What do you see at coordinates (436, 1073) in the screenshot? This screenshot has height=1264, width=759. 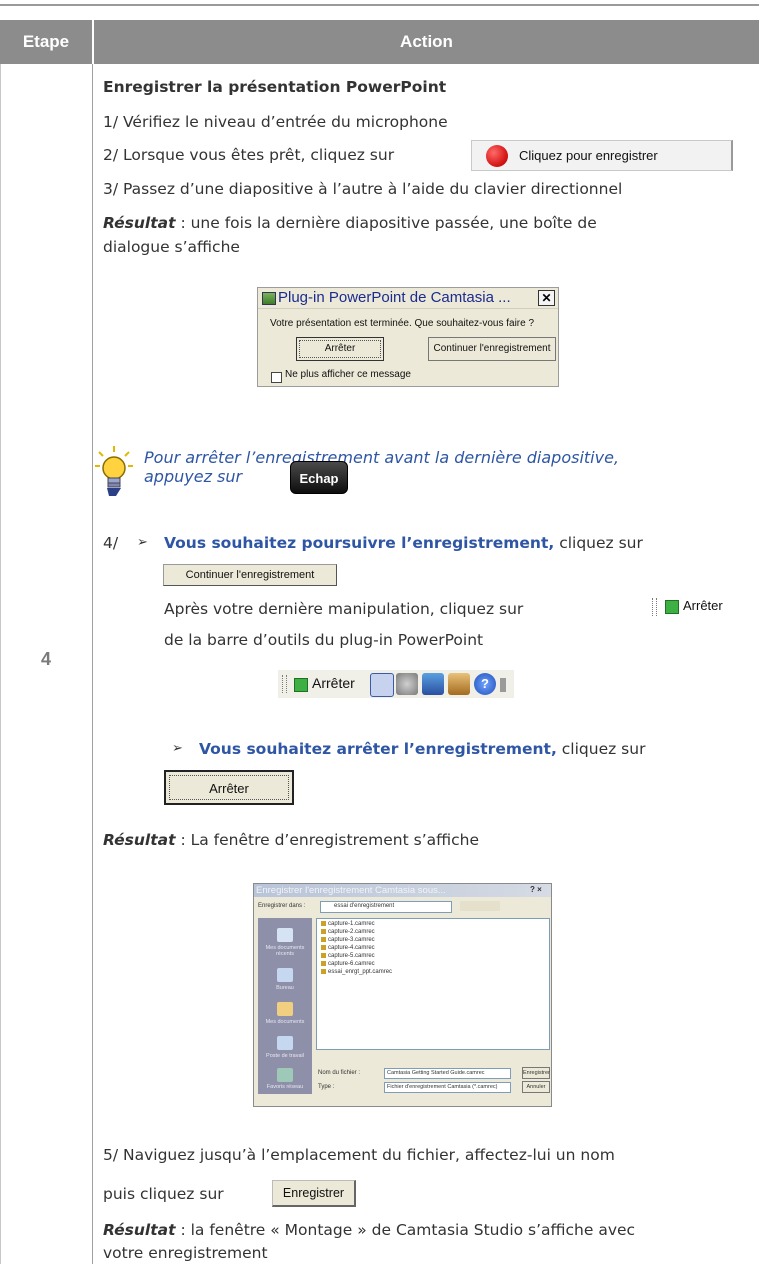 I see `filename-value: Camtasia Getting Started Guide.camrec` at bounding box center [436, 1073].